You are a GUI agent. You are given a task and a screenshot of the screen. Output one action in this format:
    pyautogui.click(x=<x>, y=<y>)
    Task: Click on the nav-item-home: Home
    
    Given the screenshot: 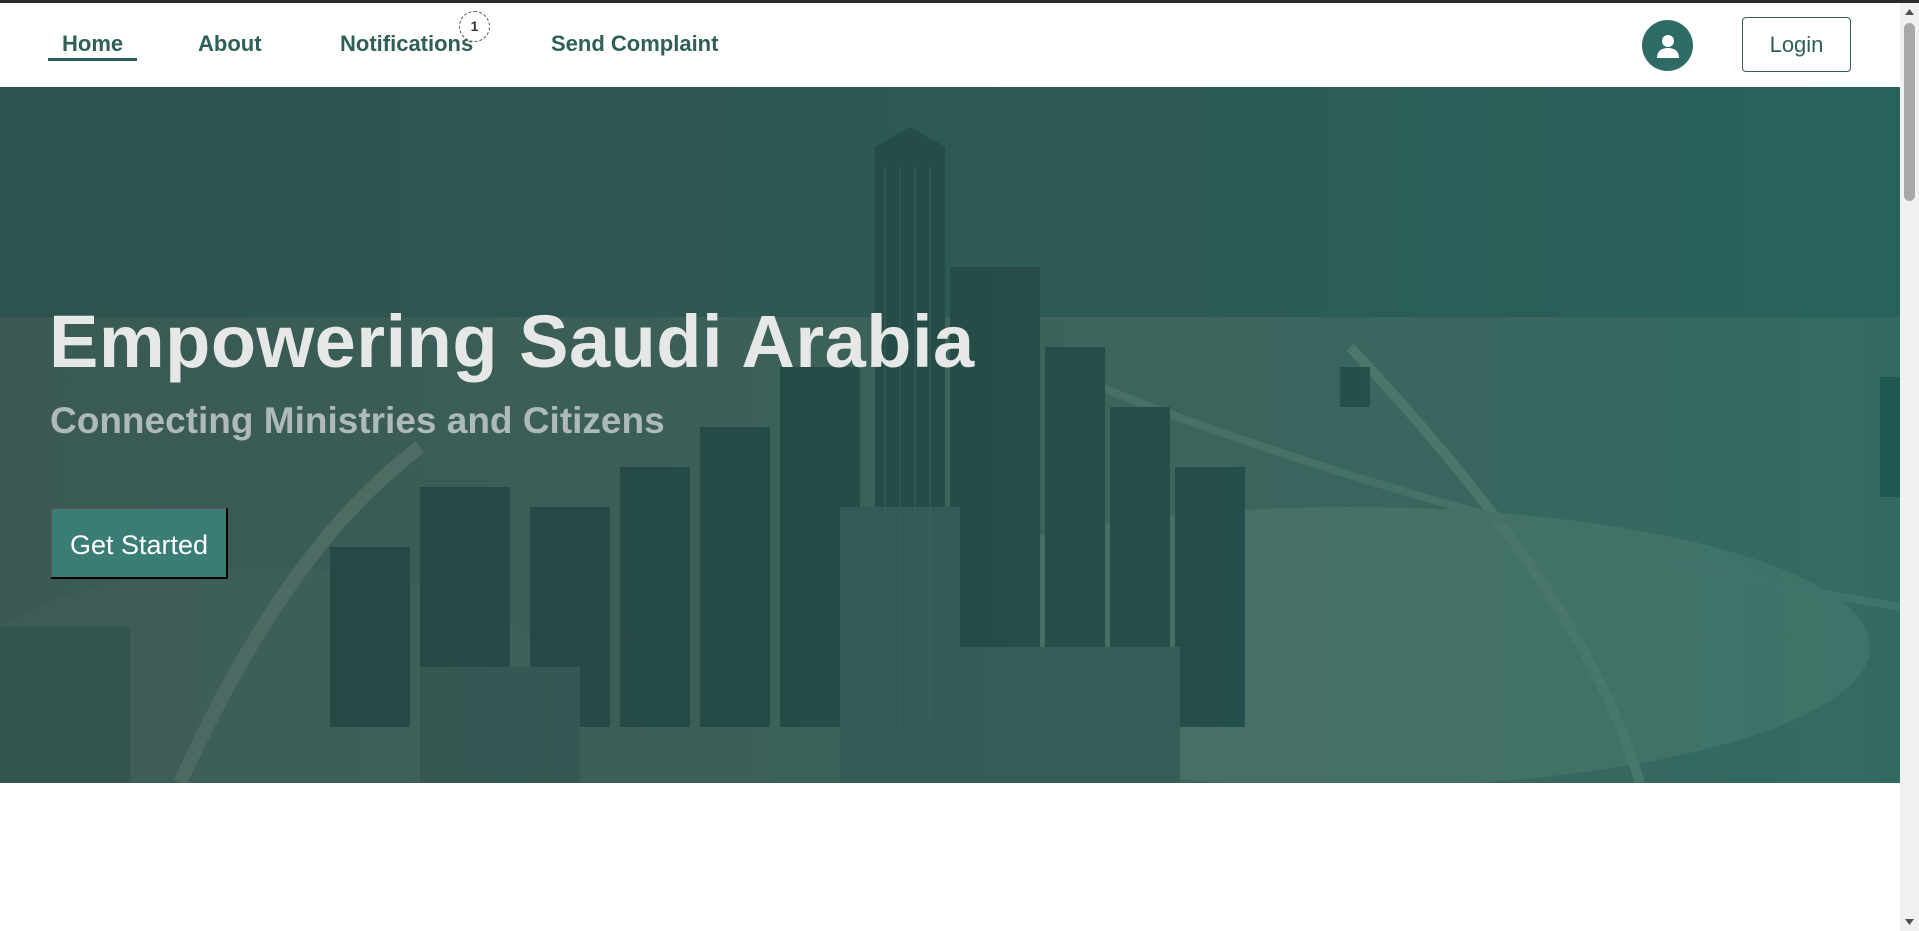 What is the action you would take?
    pyautogui.click(x=92, y=44)
    